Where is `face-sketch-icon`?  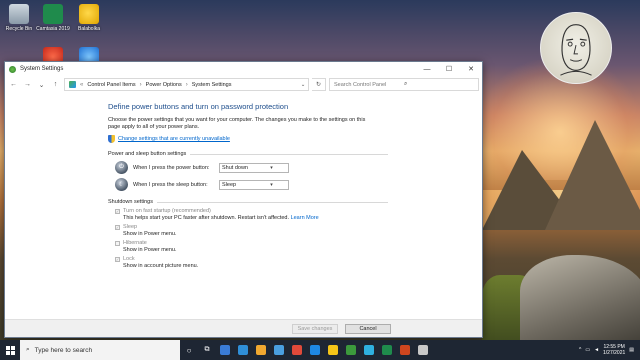
face-sketch-icon is located at coordinates (576, 50).